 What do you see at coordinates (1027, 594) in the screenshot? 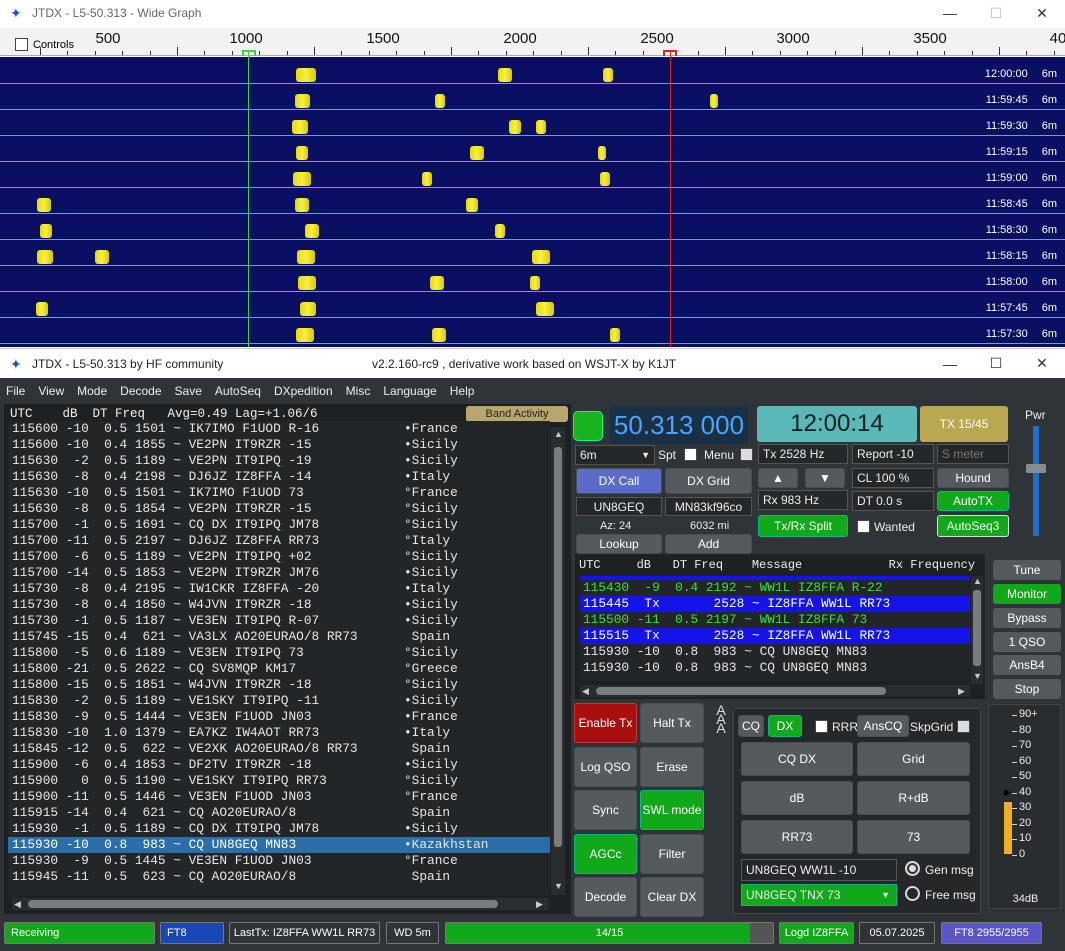
I see `monitor-button: Monitor` at bounding box center [1027, 594].